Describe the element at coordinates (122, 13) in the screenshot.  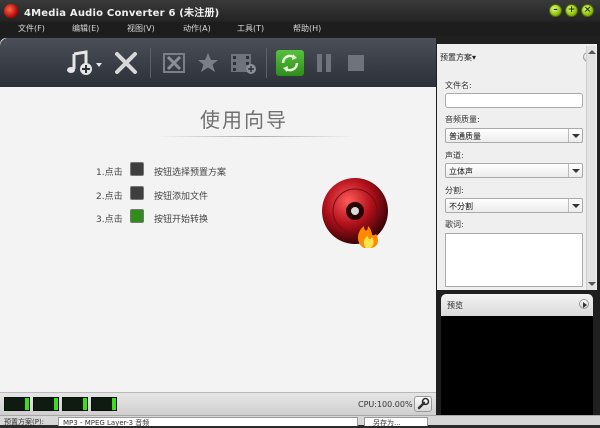
I see `window-title: 4Media Audio Converter 6 (未注册)` at that location.